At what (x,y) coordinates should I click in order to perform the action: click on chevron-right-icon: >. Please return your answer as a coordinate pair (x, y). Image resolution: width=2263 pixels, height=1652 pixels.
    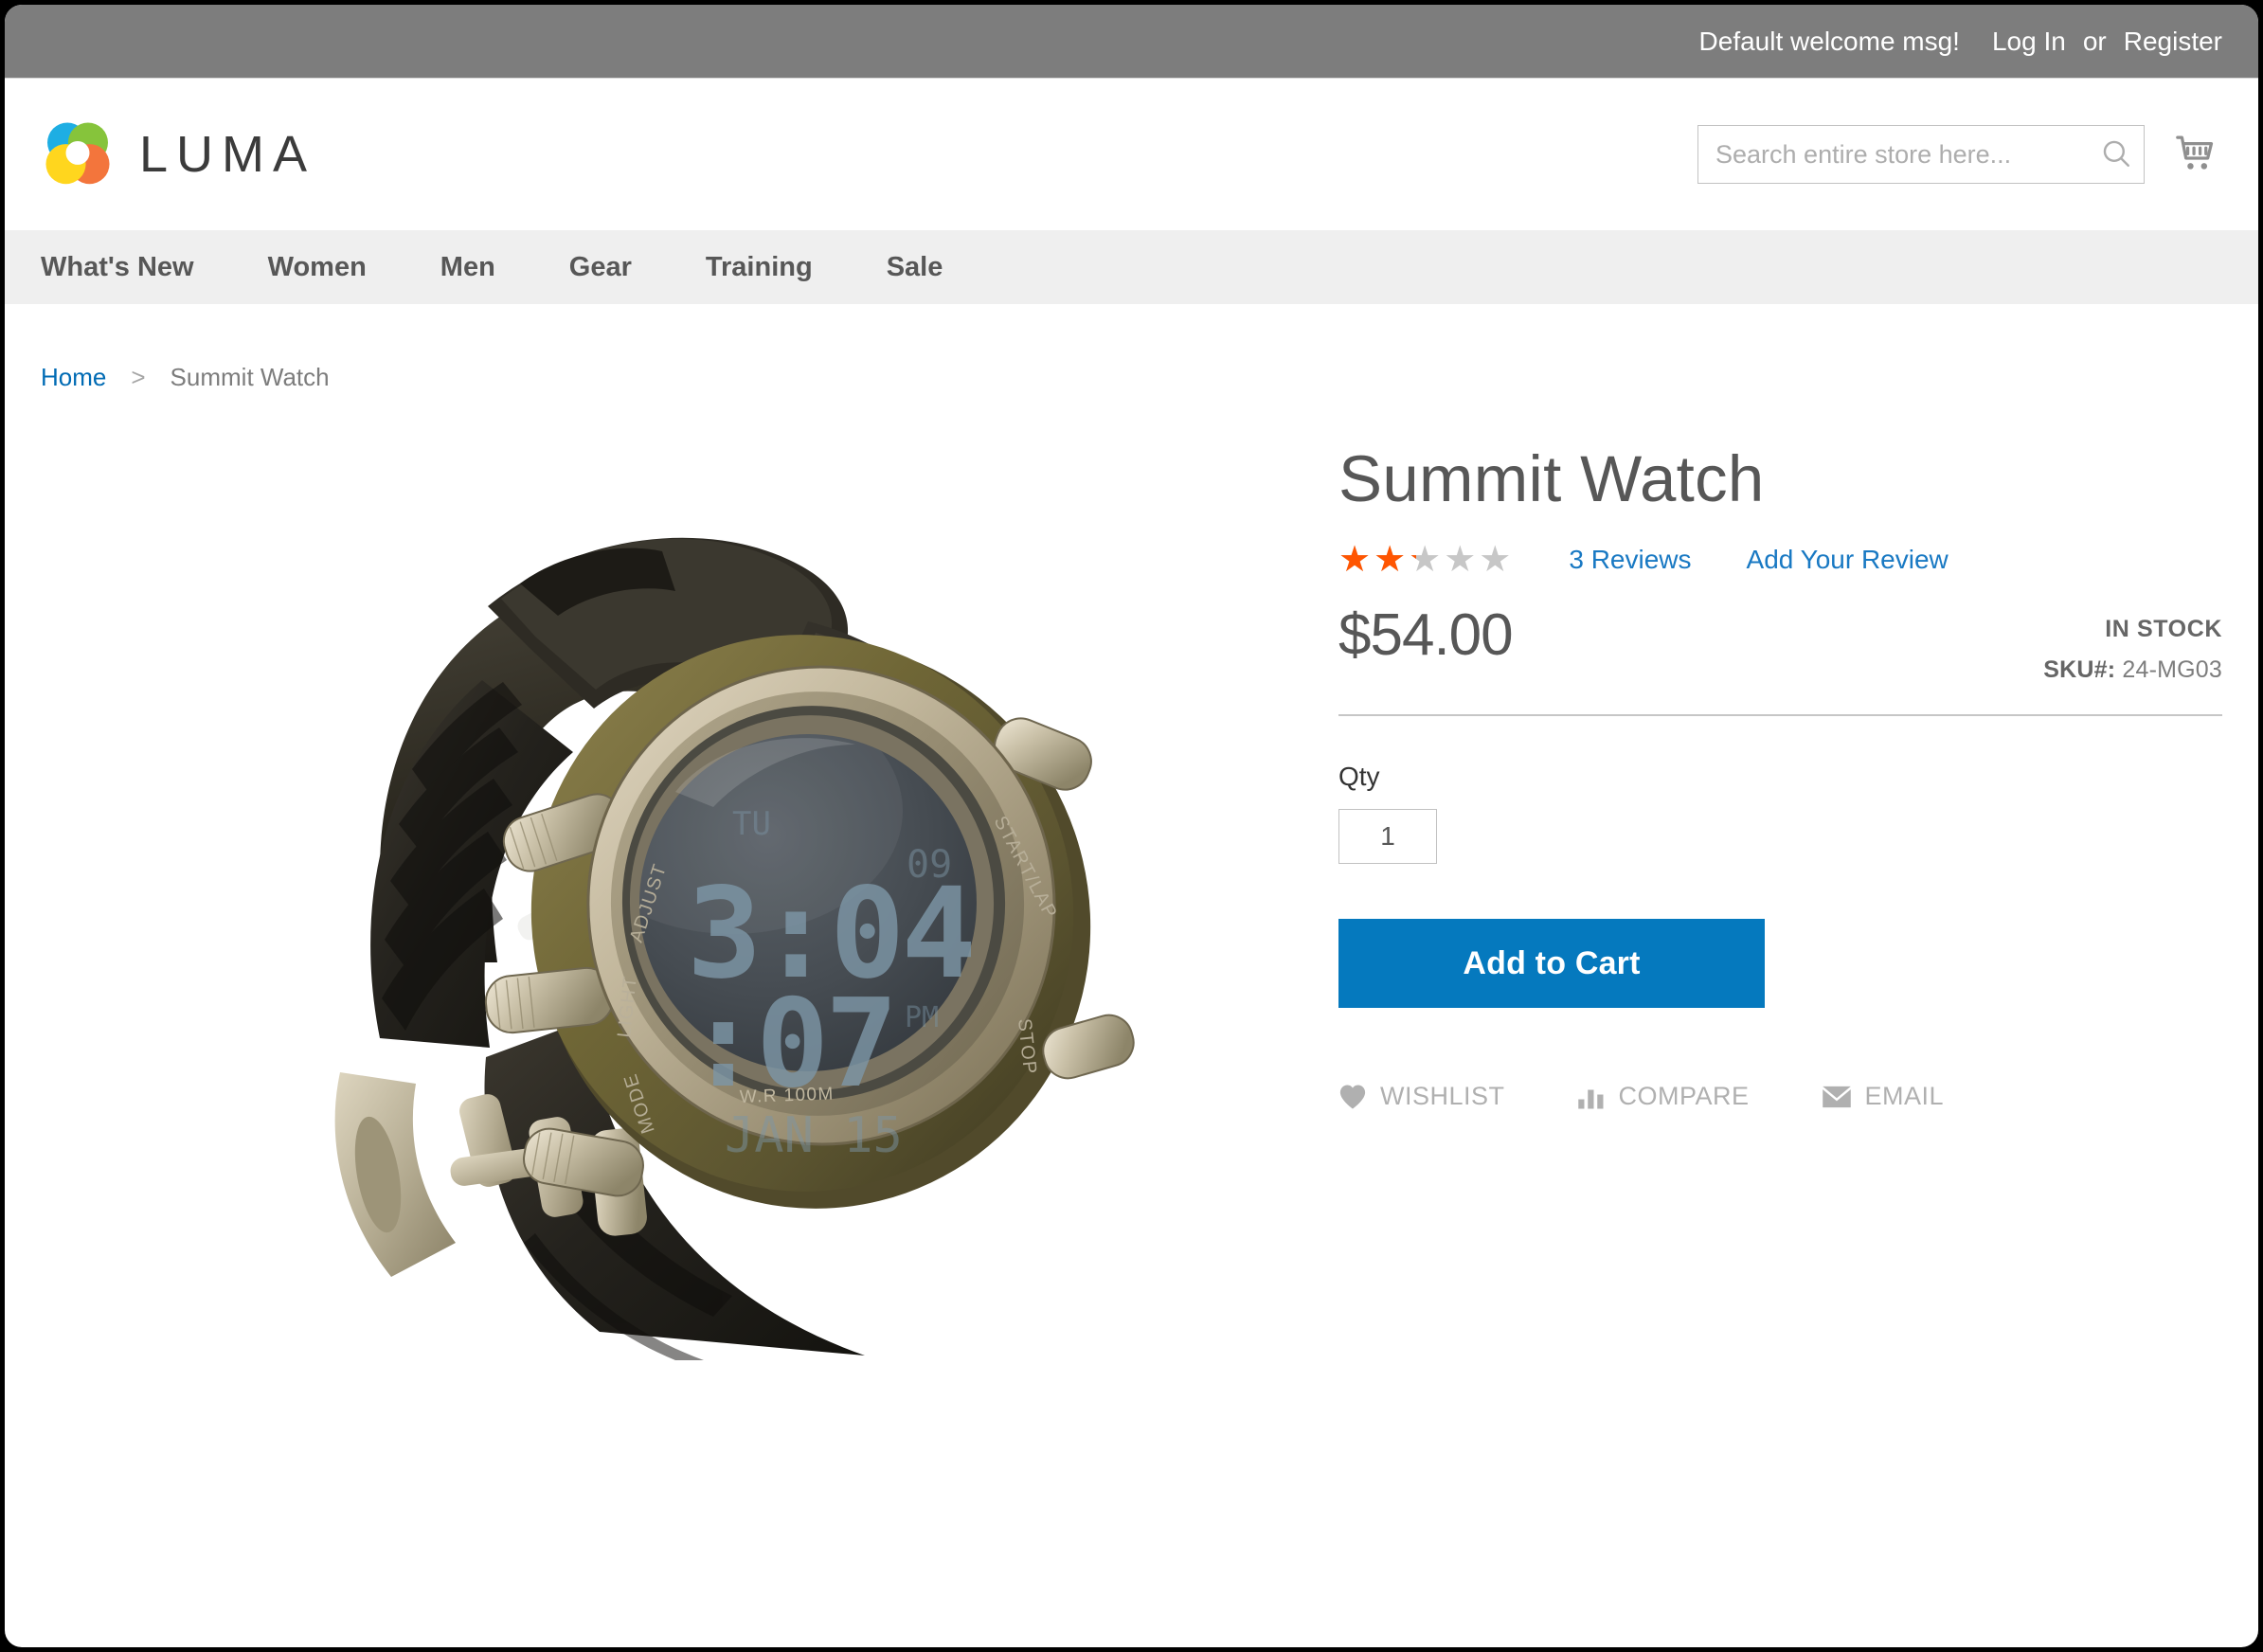
    Looking at the image, I should click on (138, 377).